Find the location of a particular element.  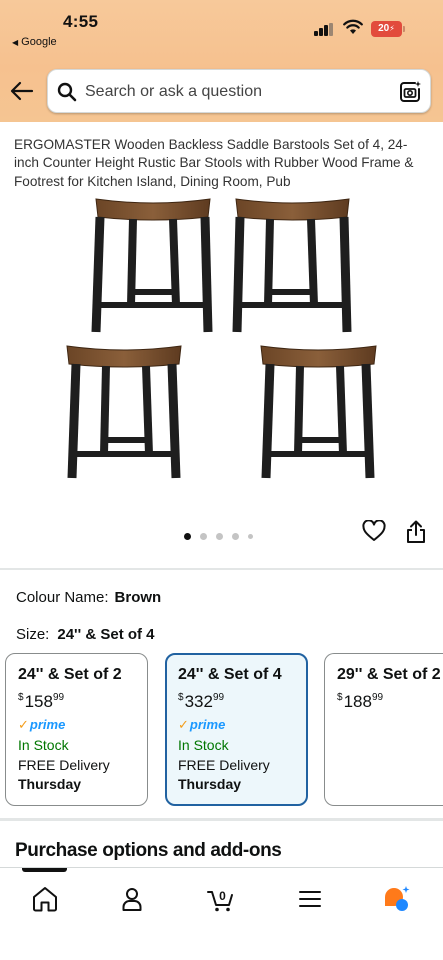

search-input: Search or ask a question is located at coordinates (173, 92).